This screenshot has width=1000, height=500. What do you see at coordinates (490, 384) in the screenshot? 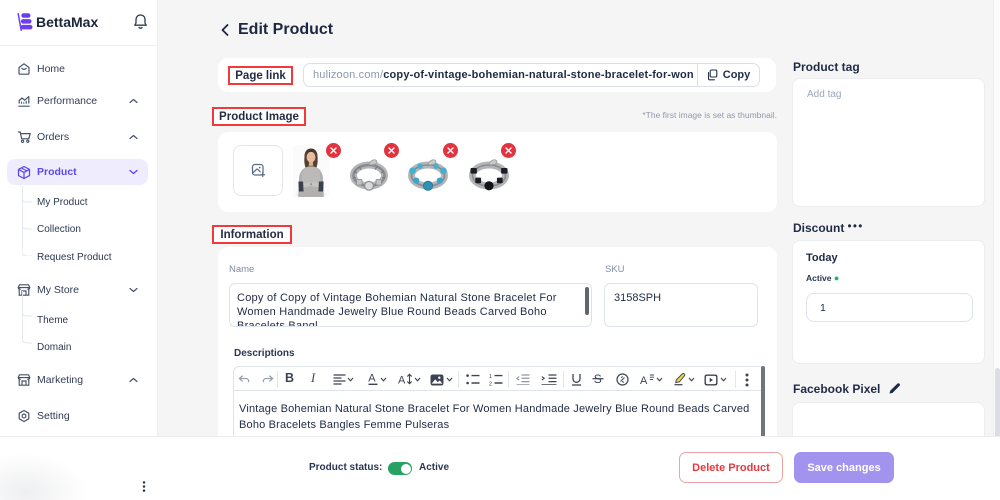
I see `svg-text: 2` at bounding box center [490, 384].